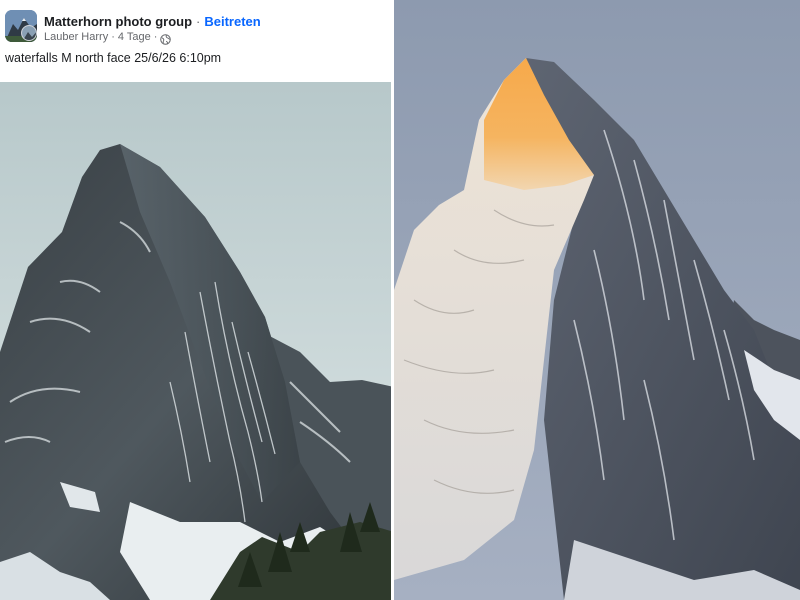 This screenshot has height=600, width=800. I want to click on group-name-link: Matterhorn photo group, so click(118, 21).